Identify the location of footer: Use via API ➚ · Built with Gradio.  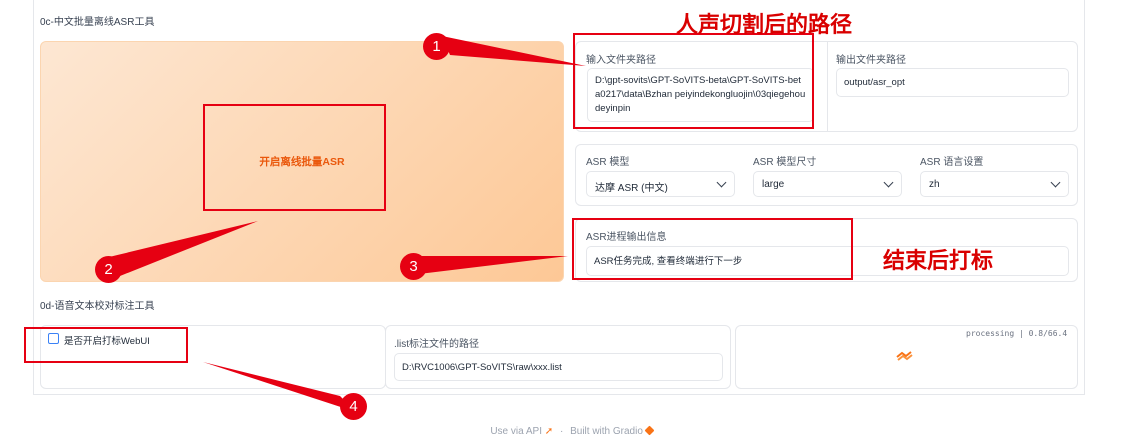
(571, 431).